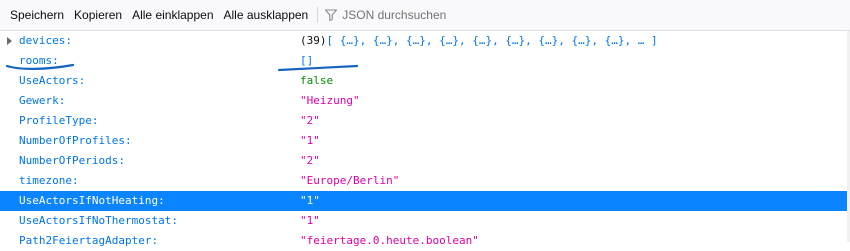 The height and width of the screenshot is (251, 850). I want to click on json-value: "Europe/Berlin", so click(350, 180).